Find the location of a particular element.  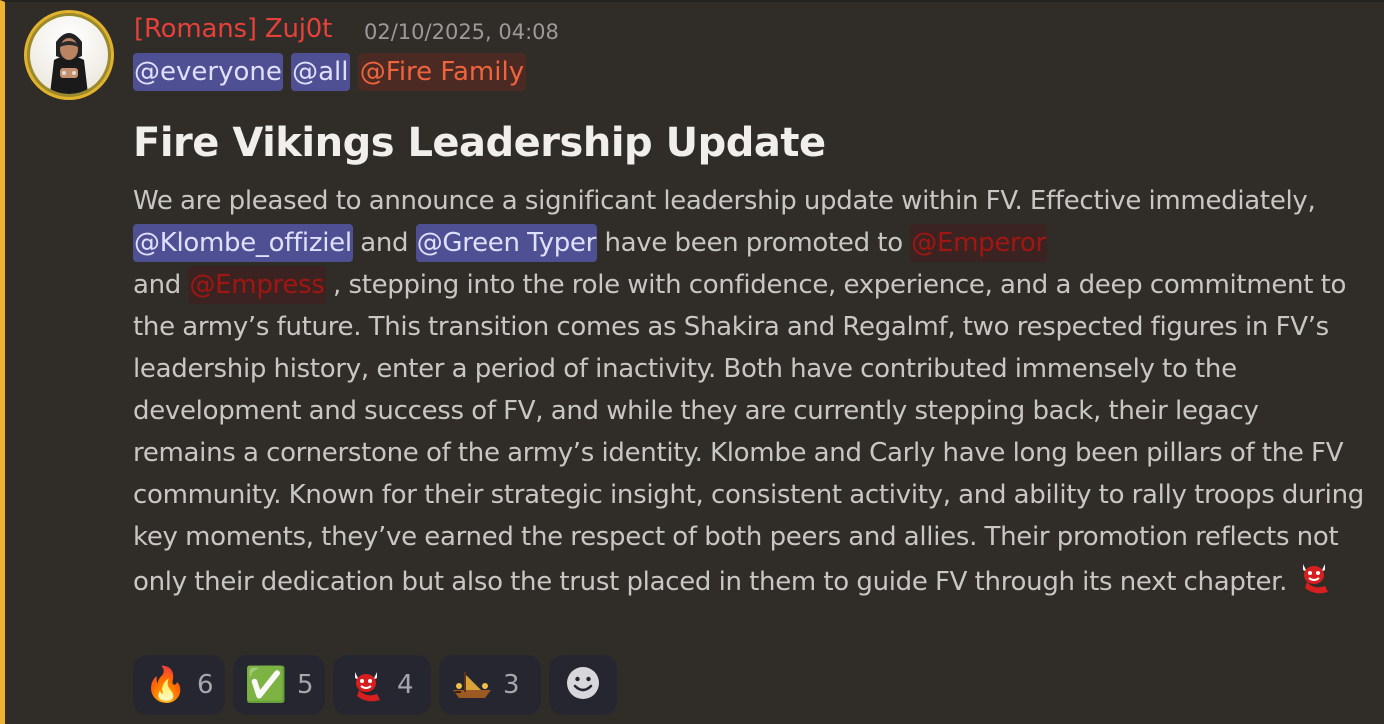

reaction-red-devil: 4 is located at coordinates (382, 685).